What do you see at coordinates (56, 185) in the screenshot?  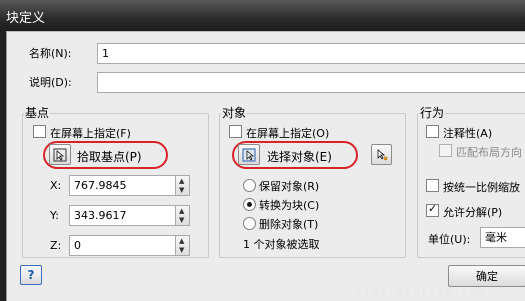 I see `x-label: X:` at bounding box center [56, 185].